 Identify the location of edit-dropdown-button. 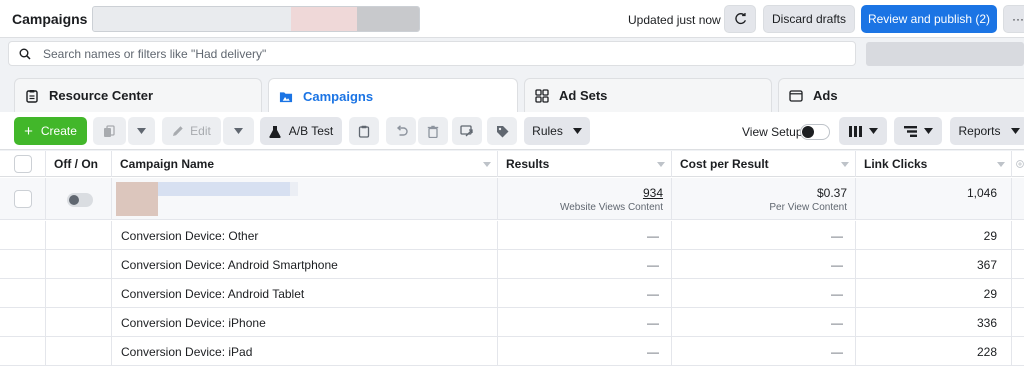
(238, 131).